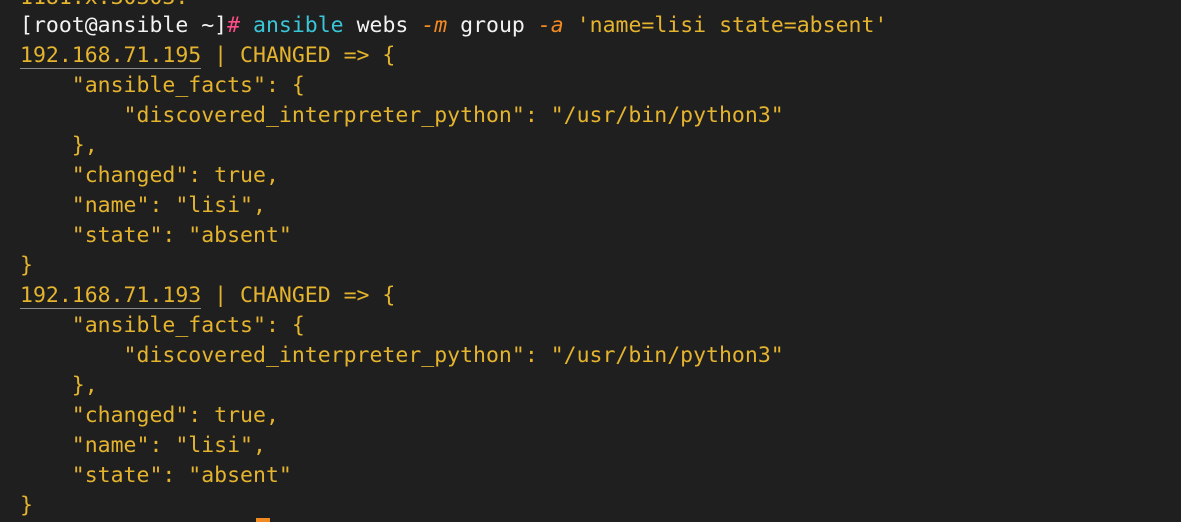 This screenshot has width=1181, height=522. I want to click on text-cursor, so click(263, 520).